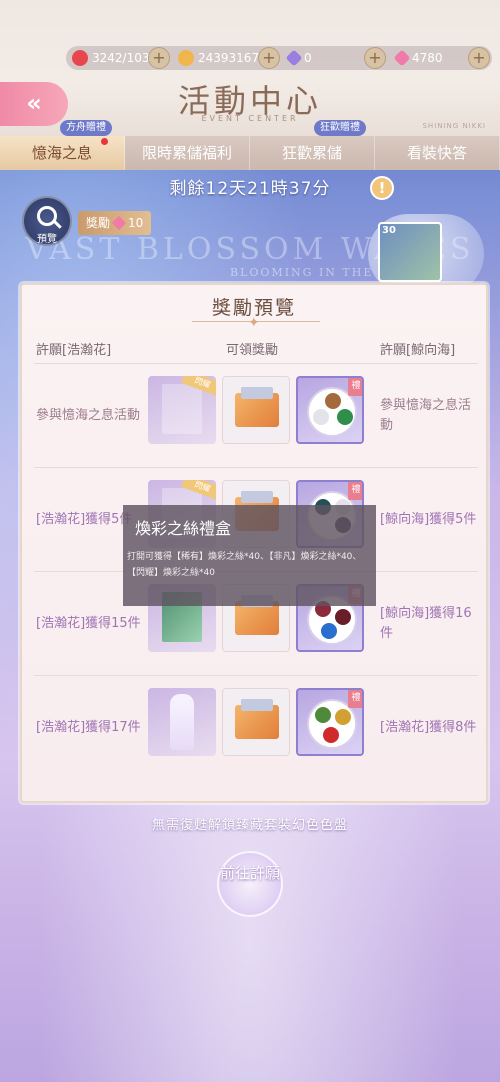 This screenshot has height=1082, width=500. I want to click on reward-row: 參與憶海之息活動 閃耀 禮 參與憶海之息活動, so click(256, 415).